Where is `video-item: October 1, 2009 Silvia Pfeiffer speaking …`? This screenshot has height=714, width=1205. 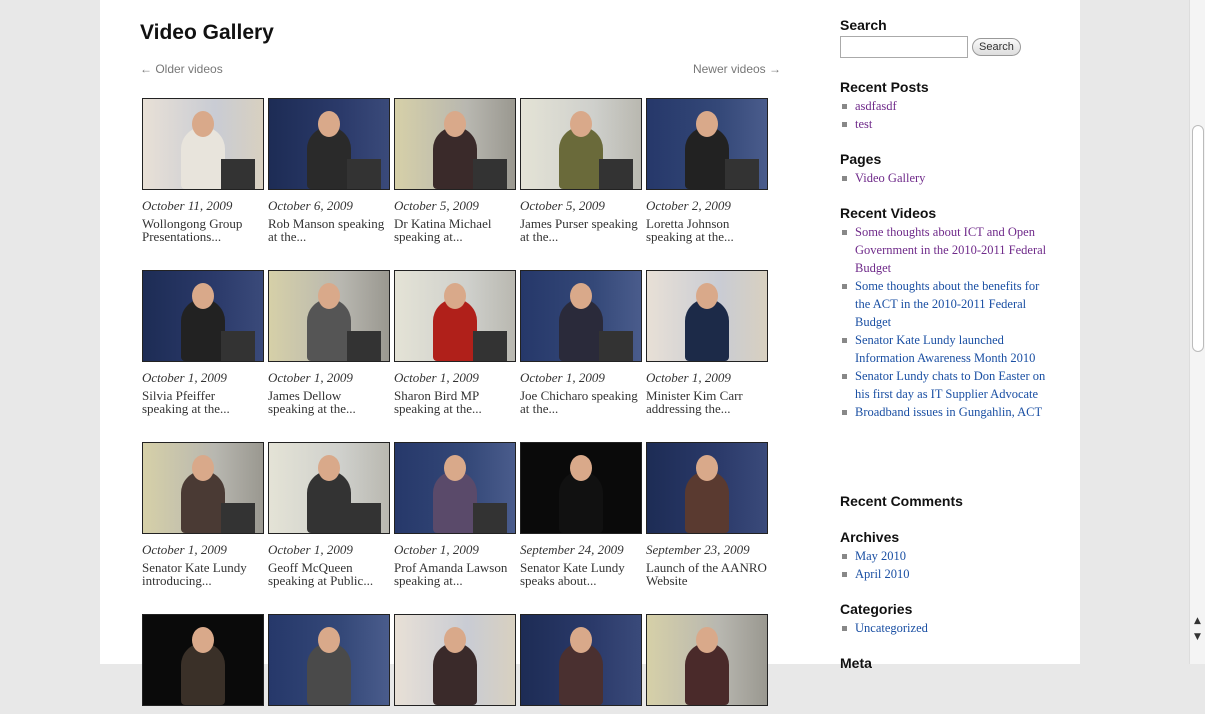 video-item: October 1, 2009 Silvia Pfeiffer speaking … is located at coordinates (203, 342).